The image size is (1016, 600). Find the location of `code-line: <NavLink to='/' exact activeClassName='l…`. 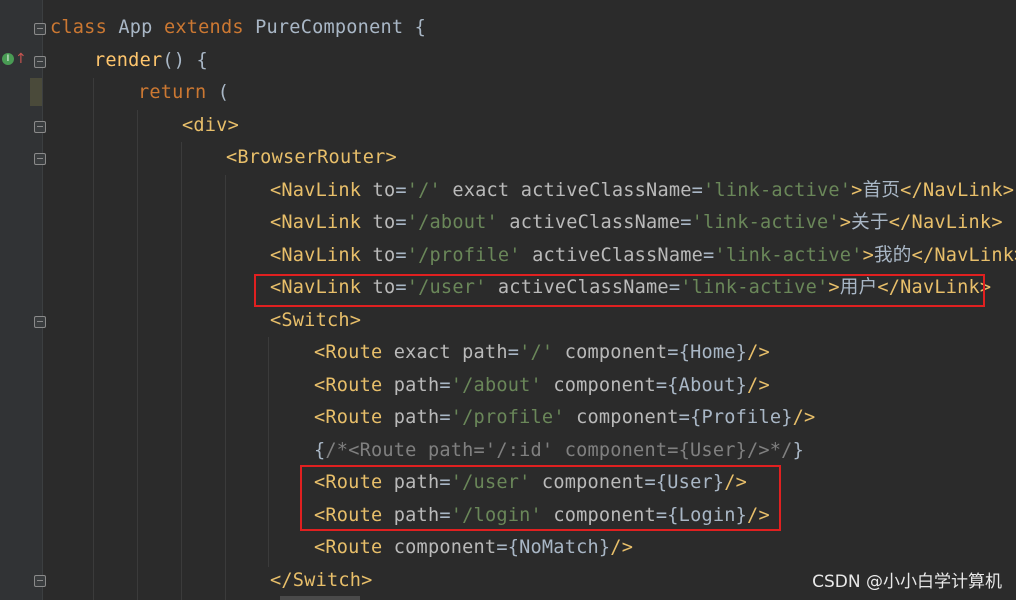

code-line: <NavLink to='/' exact activeClassName='l… is located at coordinates (642, 191).